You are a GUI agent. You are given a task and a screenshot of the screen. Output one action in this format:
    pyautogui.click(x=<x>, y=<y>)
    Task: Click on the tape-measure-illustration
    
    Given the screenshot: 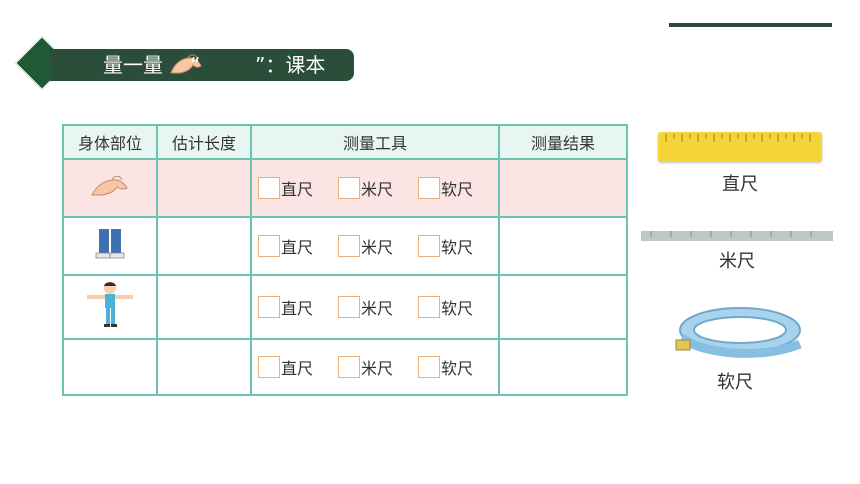 What is the action you would take?
    pyautogui.click(x=738, y=332)
    